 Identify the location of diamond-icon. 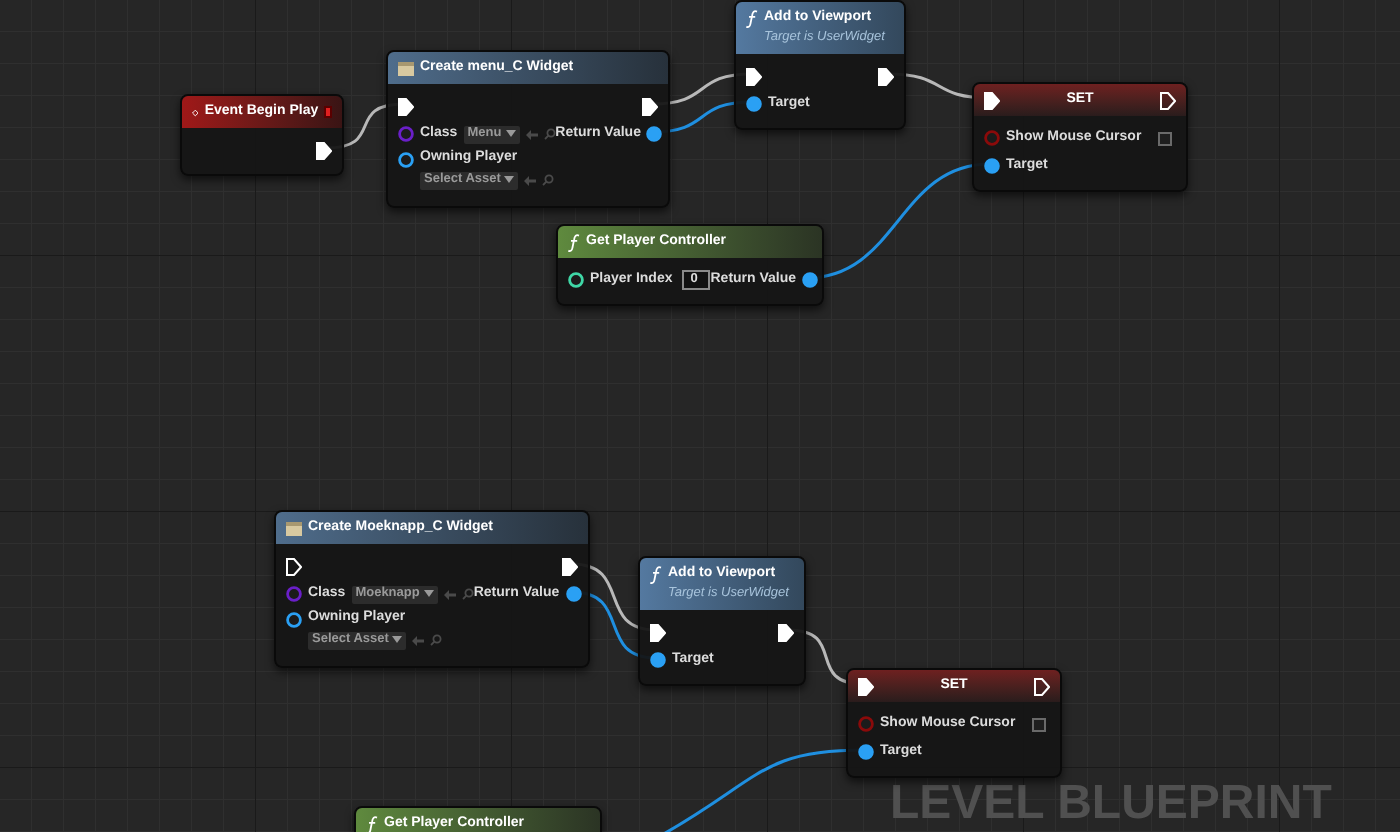
(195, 112).